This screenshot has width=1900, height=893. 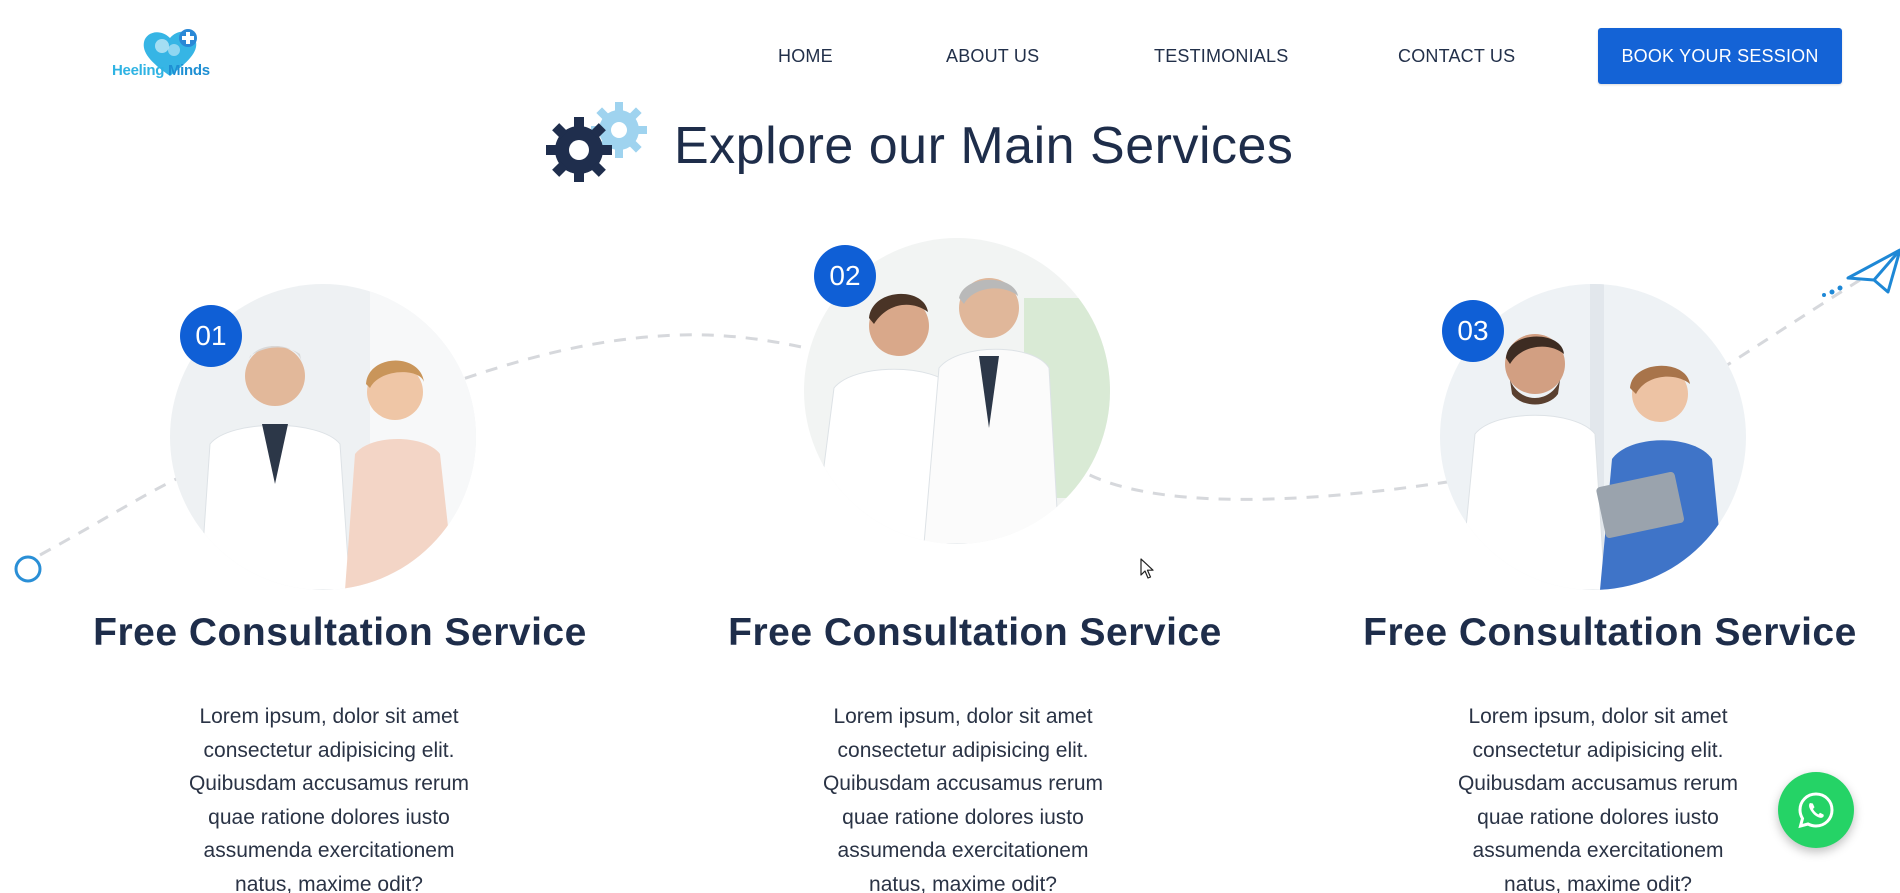 I want to click on nav-contact-us: CONTACT US, so click(x=1456, y=56).